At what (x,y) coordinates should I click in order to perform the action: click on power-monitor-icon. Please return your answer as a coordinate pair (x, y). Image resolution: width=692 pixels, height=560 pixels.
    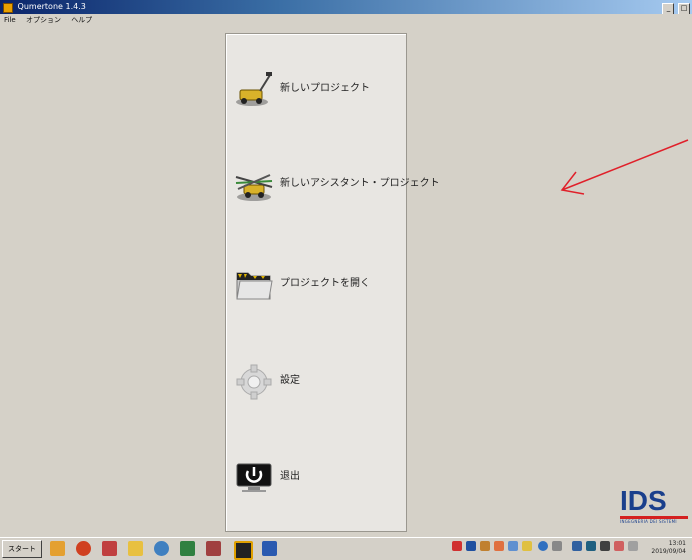
    Looking at the image, I should click on (254, 477).